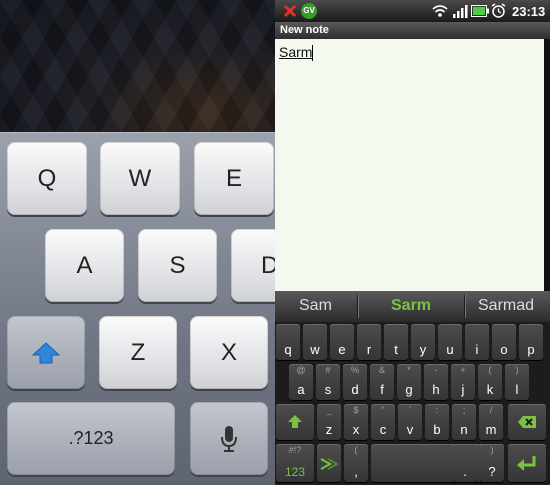 The width and height of the screenshot is (550, 485). I want to click on key-label: X, so click(228, 352).